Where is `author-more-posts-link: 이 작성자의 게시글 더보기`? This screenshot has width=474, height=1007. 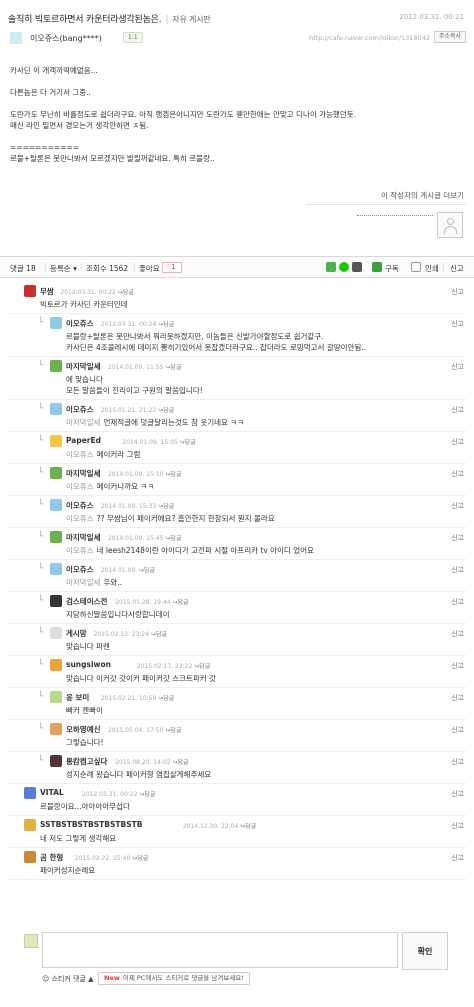
author-more-posts-link: 이 작성자의 게시글 더보기 is located at coordinates (422, 195).